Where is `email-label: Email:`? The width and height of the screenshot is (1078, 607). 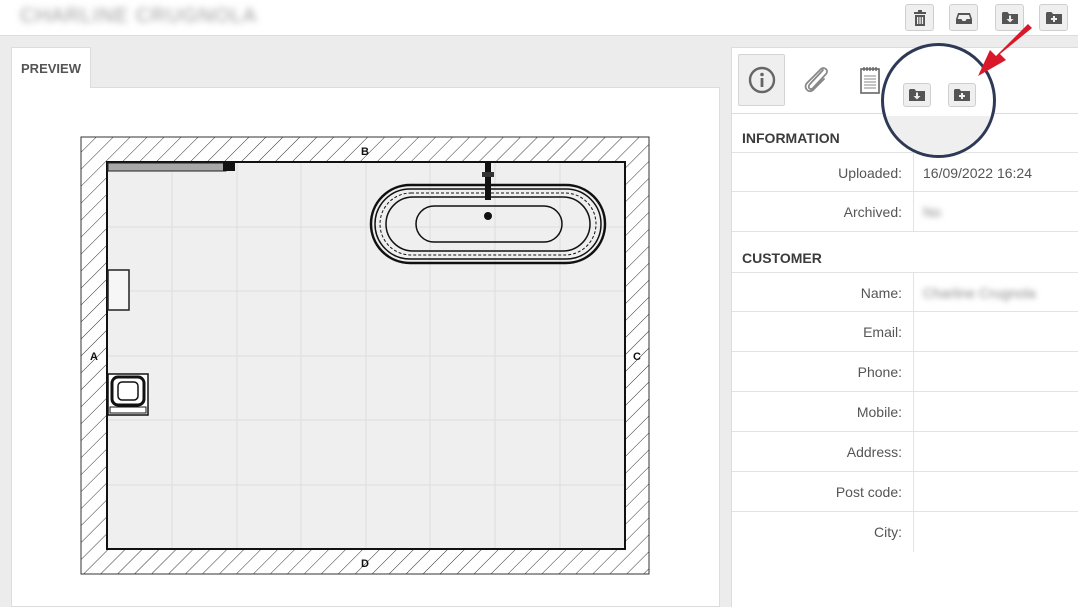
email-label: Email: is located at coordinates (882, 332).